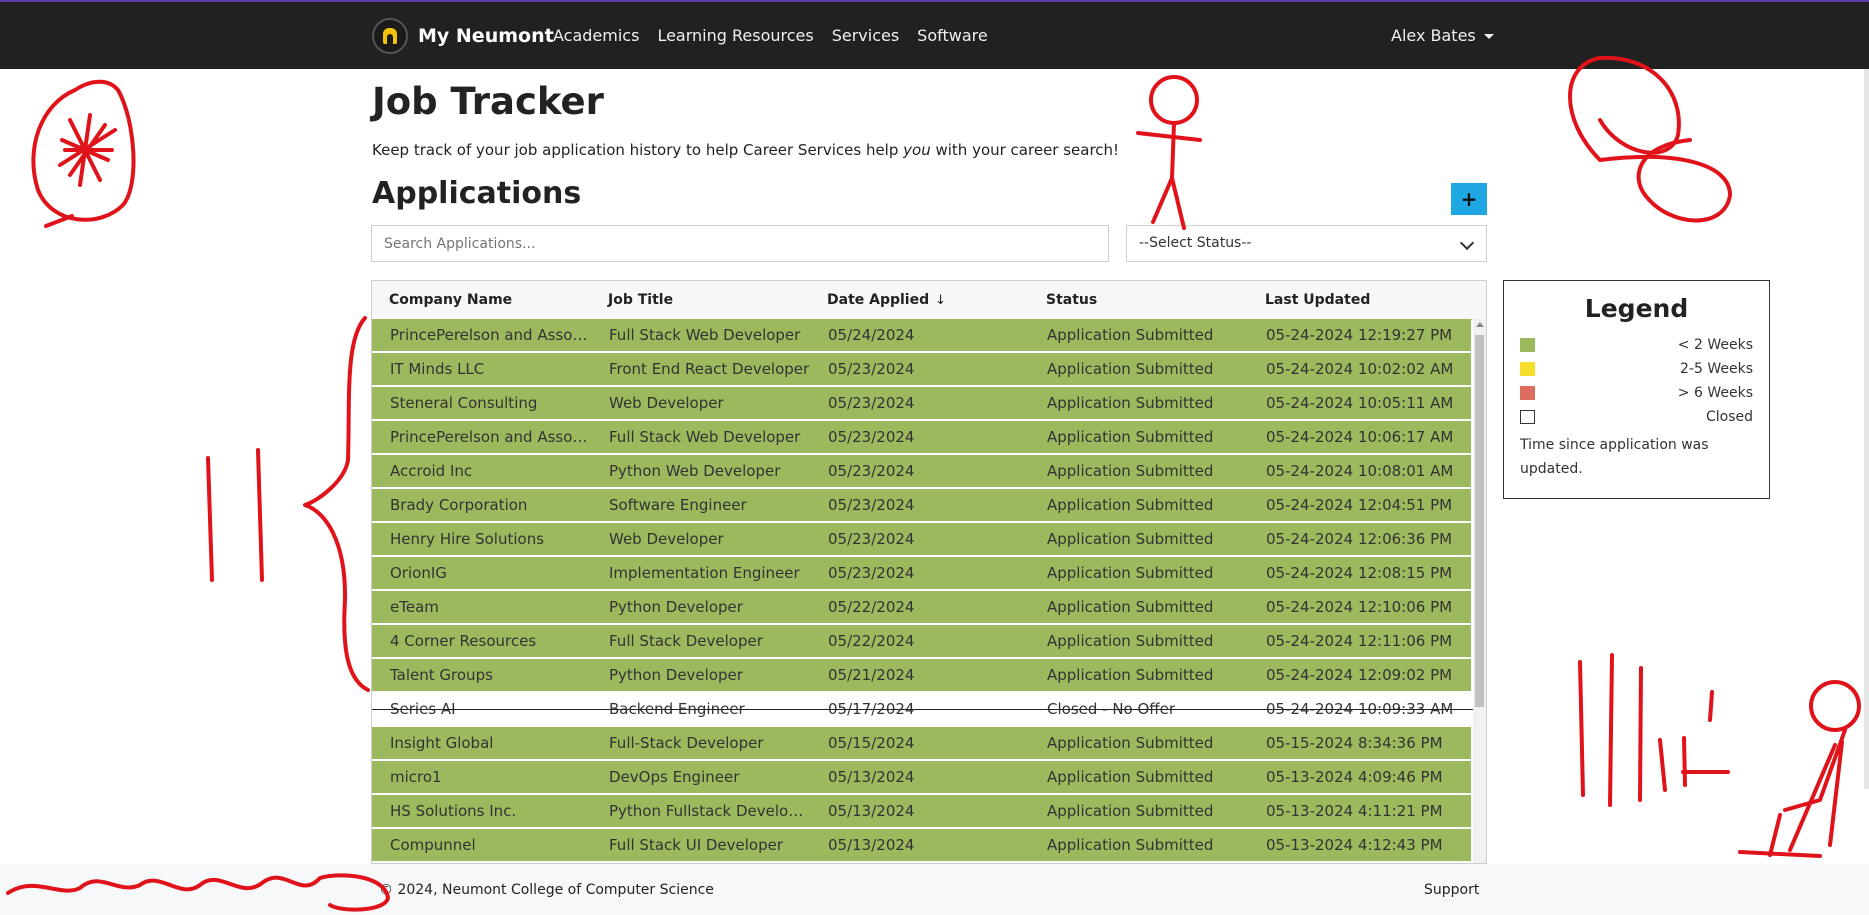 The image size is (1869, 915). I want to click on cell-job-title: Full Stack UI Developer, so click(696, 845).